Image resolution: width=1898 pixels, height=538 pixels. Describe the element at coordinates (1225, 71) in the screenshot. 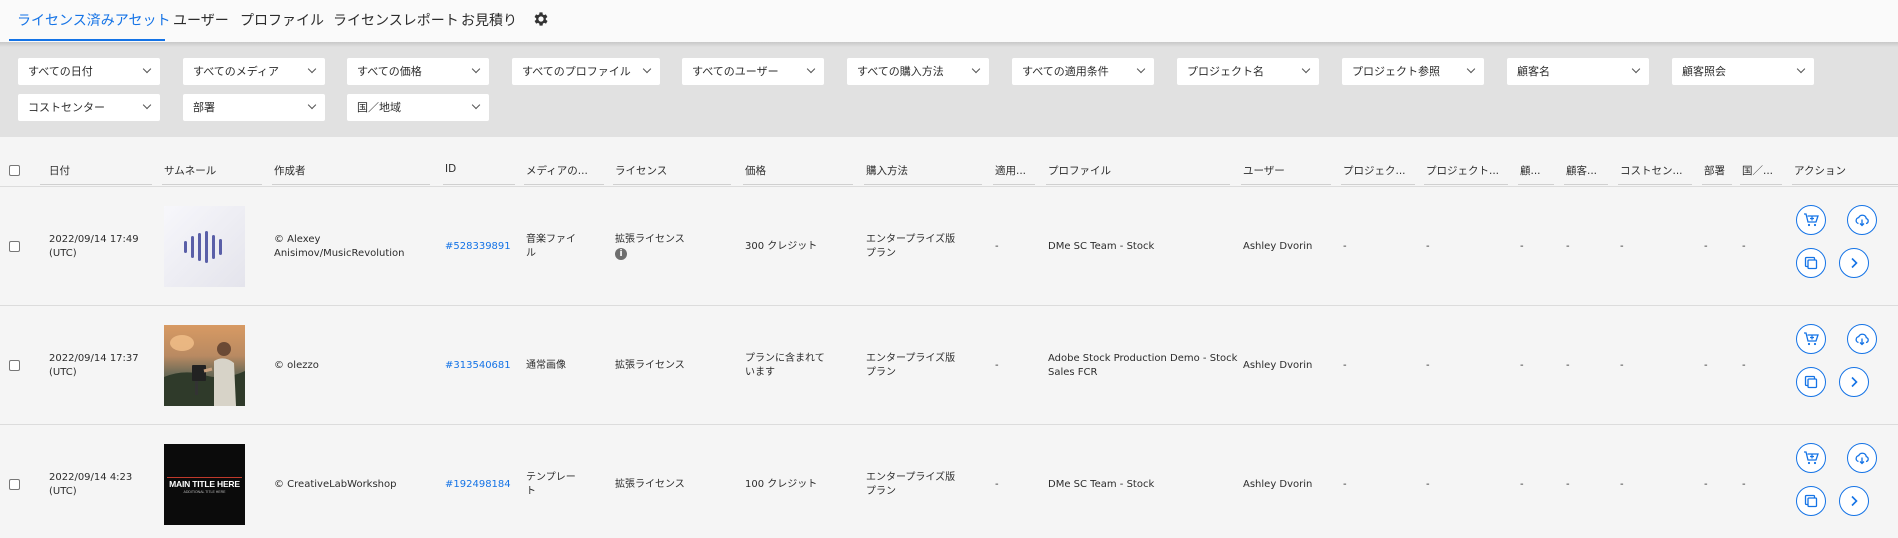

I see `filter-project-name-label: プロジェクト名` at that location.